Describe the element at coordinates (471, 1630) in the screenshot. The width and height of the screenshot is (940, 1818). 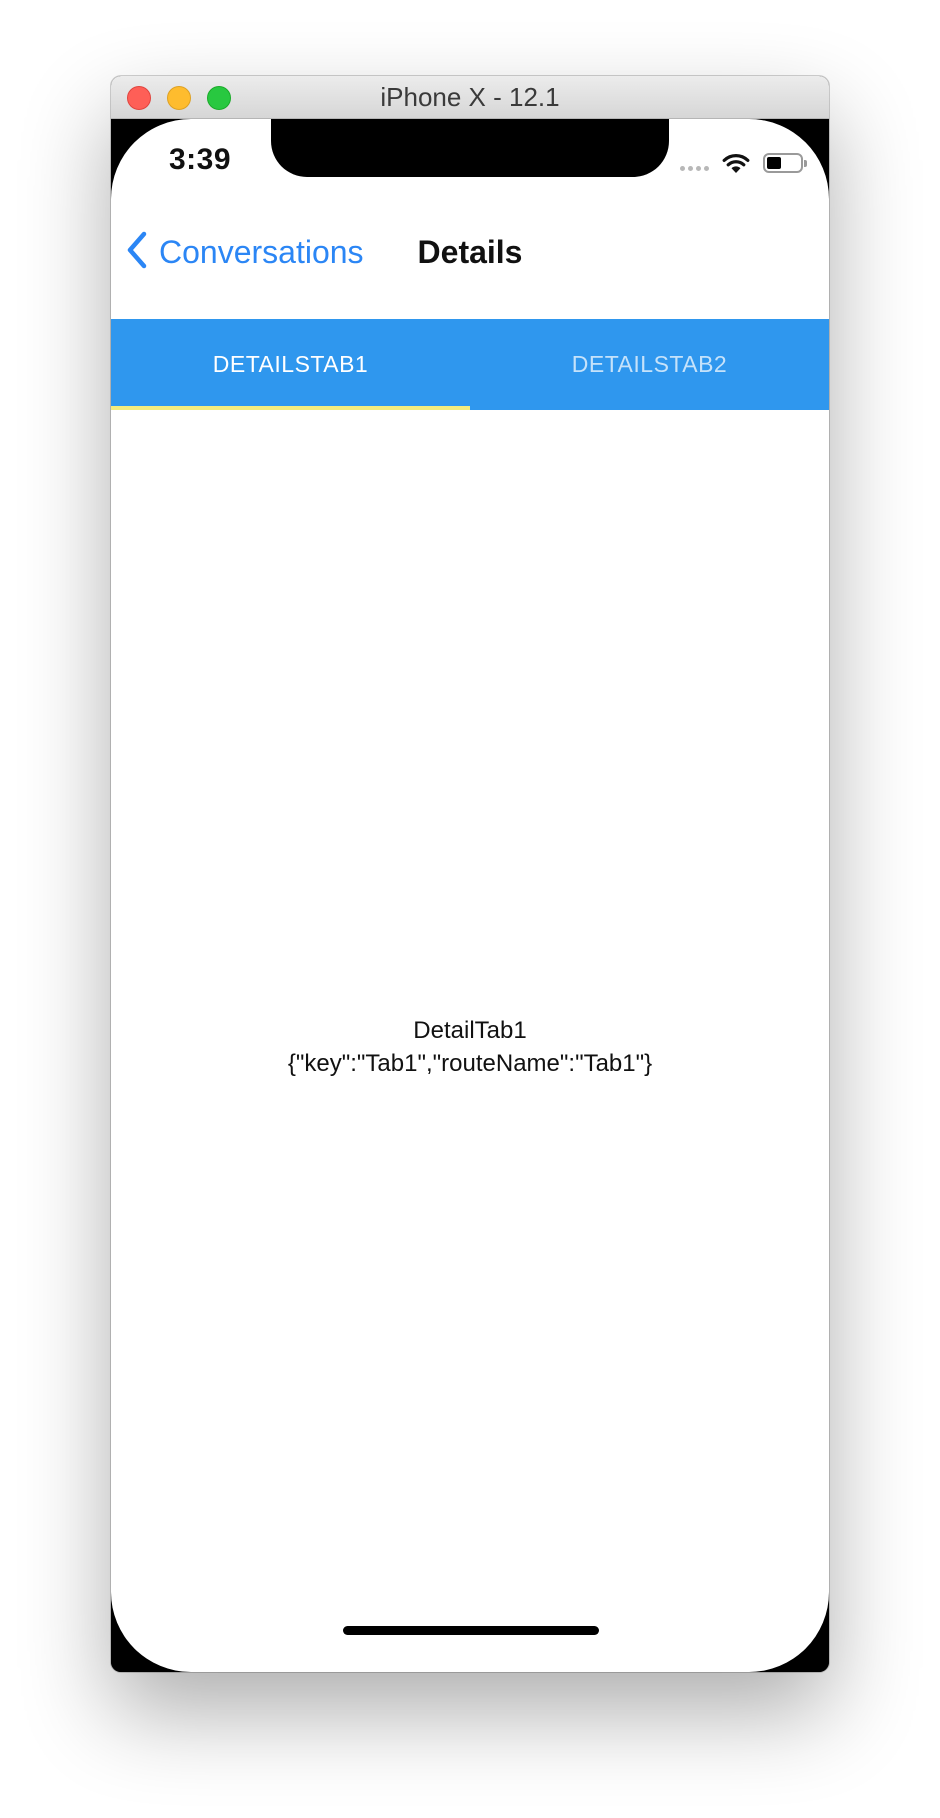
I see `home-indicator` at that location.